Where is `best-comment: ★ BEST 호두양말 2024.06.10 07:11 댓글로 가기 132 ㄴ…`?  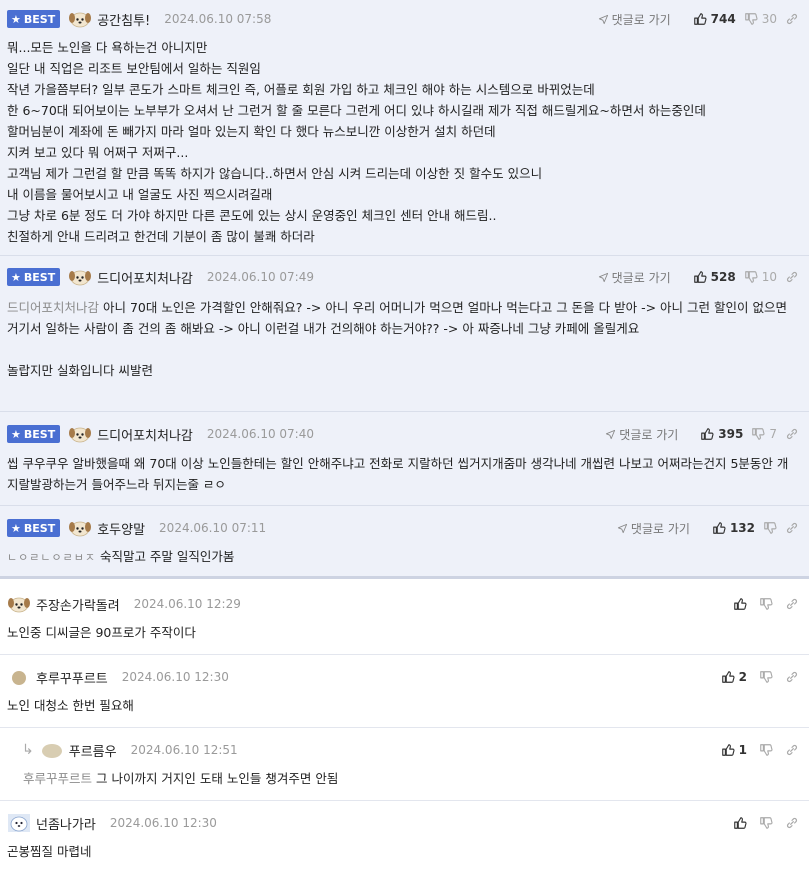
best-comment: ★ BEST 호두양말 2024.06.10 07:11 댓글로 가기 132 ㄴ… is located at coordinates (404, 542).